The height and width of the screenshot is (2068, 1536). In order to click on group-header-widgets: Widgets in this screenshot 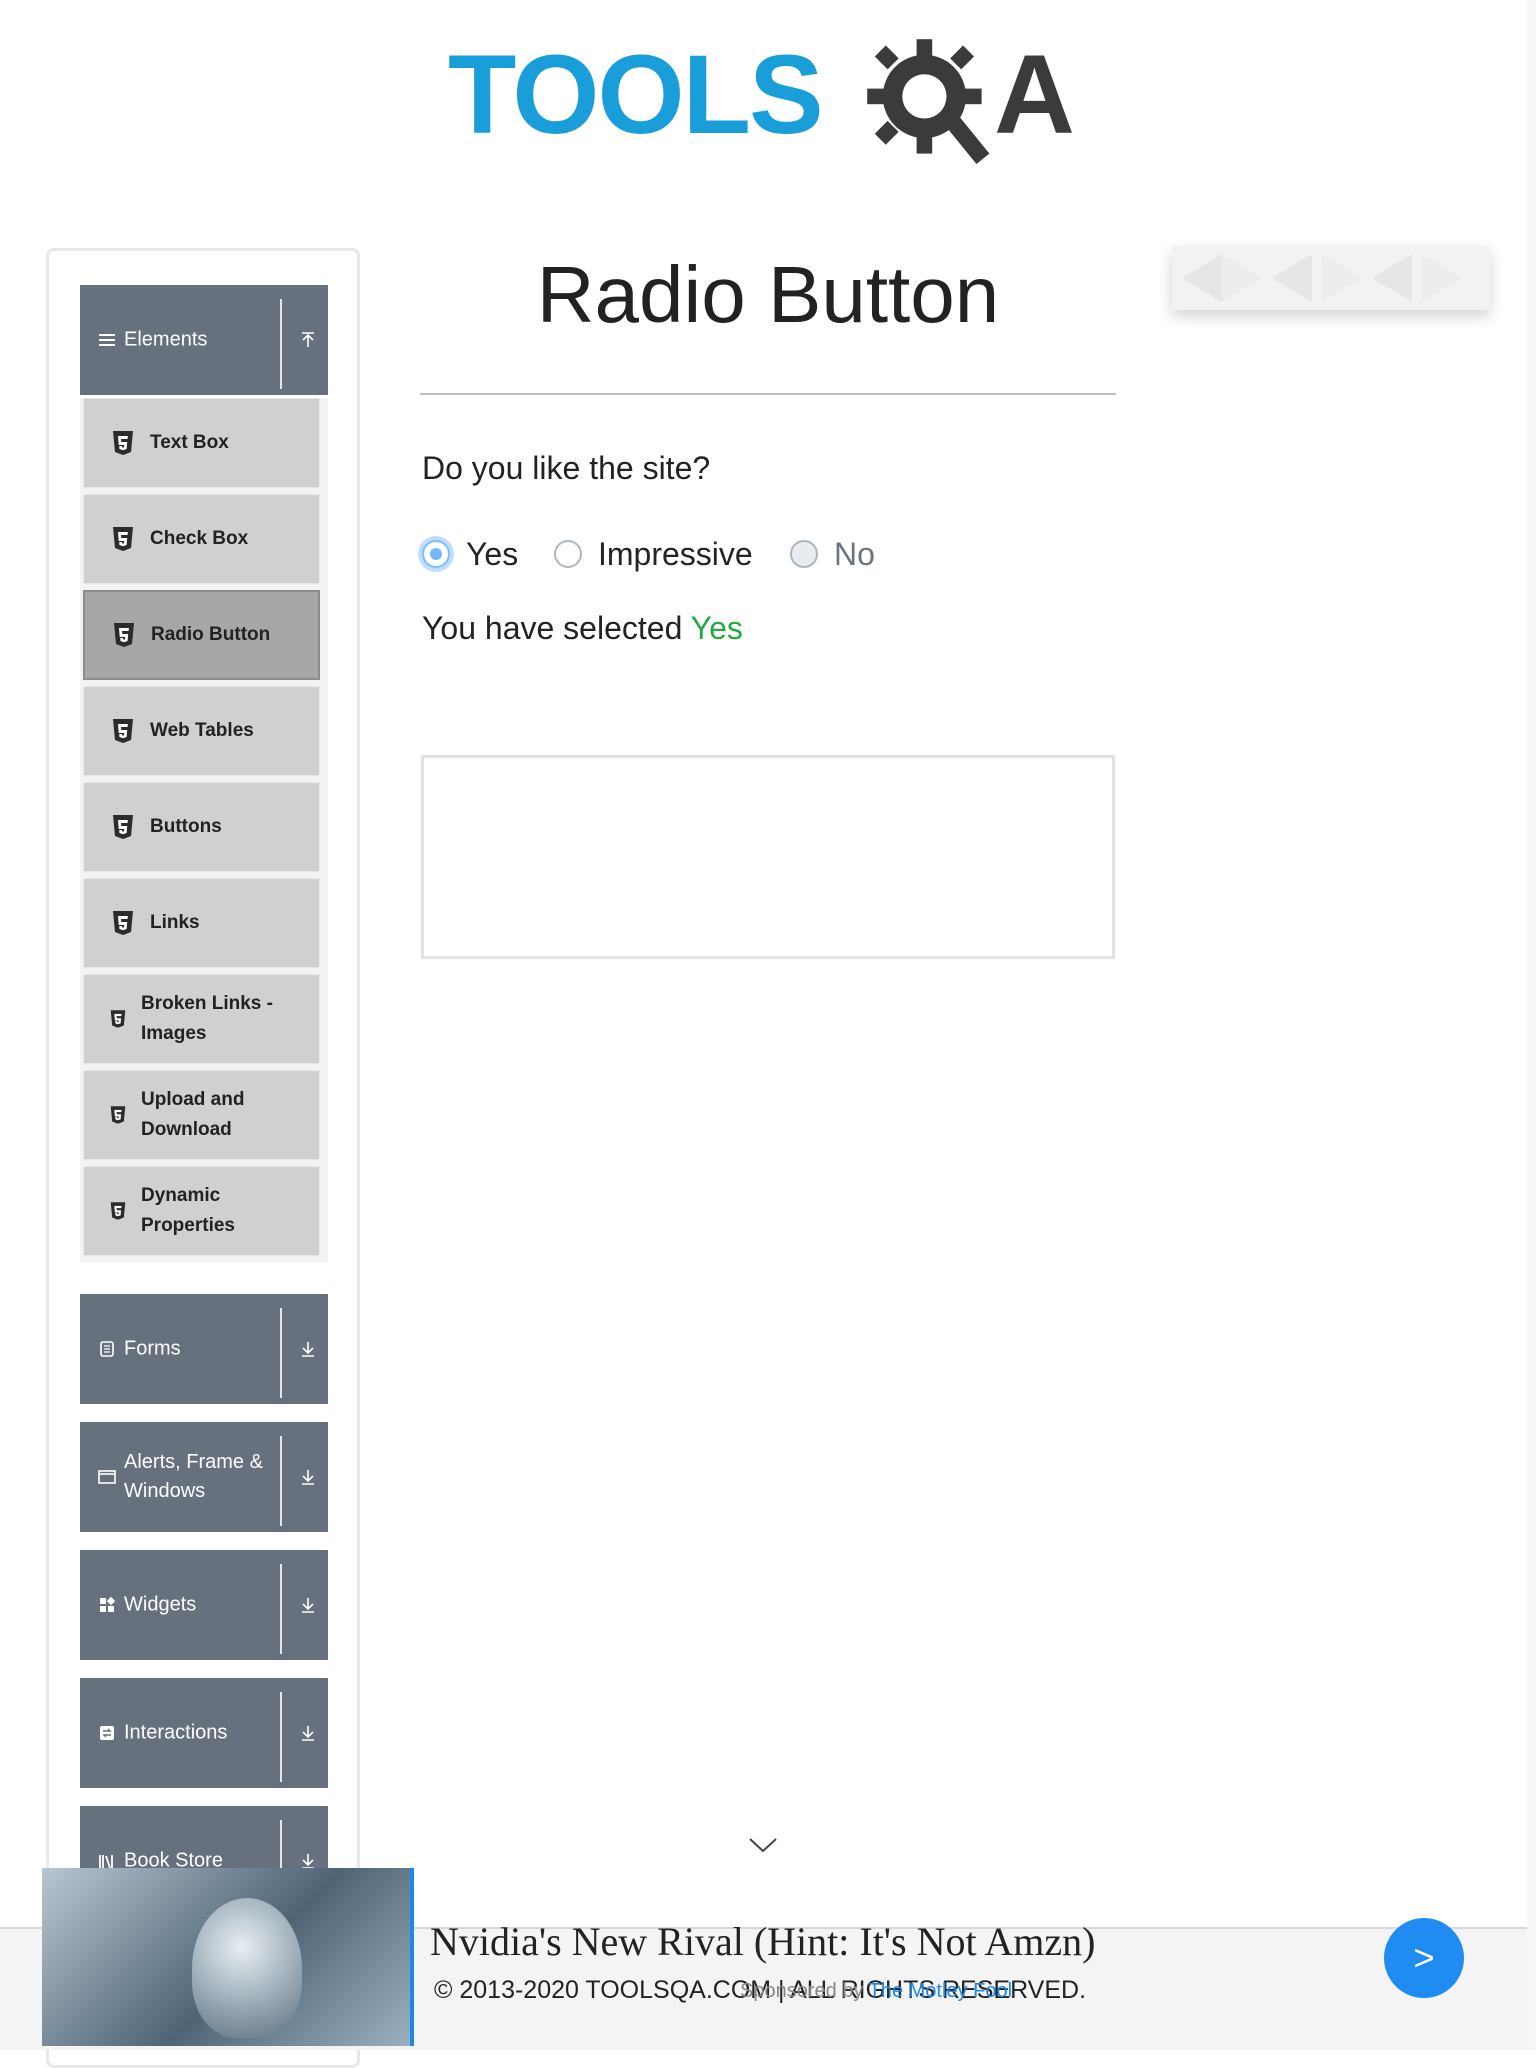, I will do `click(204, 1605)`.